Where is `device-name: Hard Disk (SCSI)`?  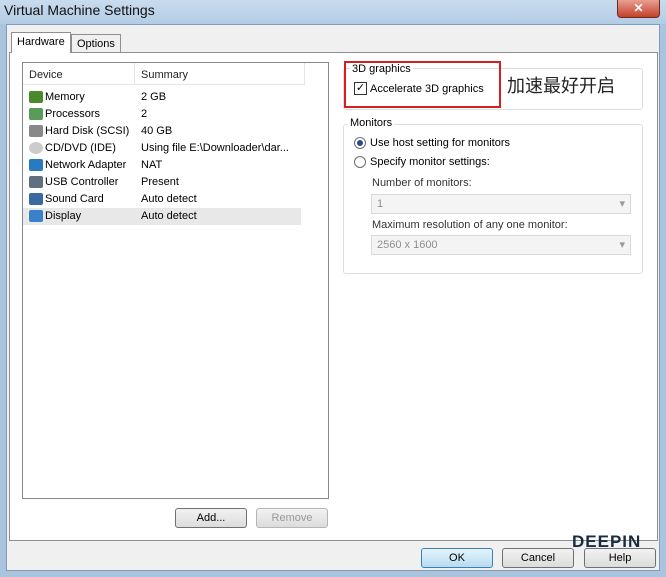
device-name: Hard Disk (SCSI) is located at coordinates (87, 131).